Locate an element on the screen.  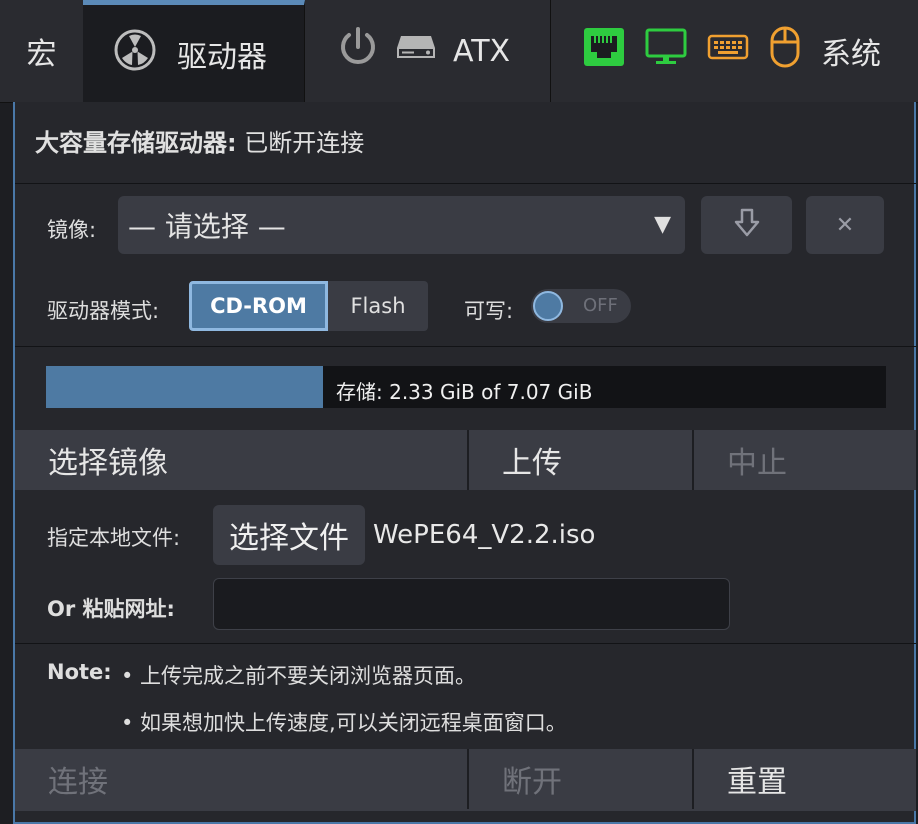
menu-atx: ATX is located at coordinates (428, 51).